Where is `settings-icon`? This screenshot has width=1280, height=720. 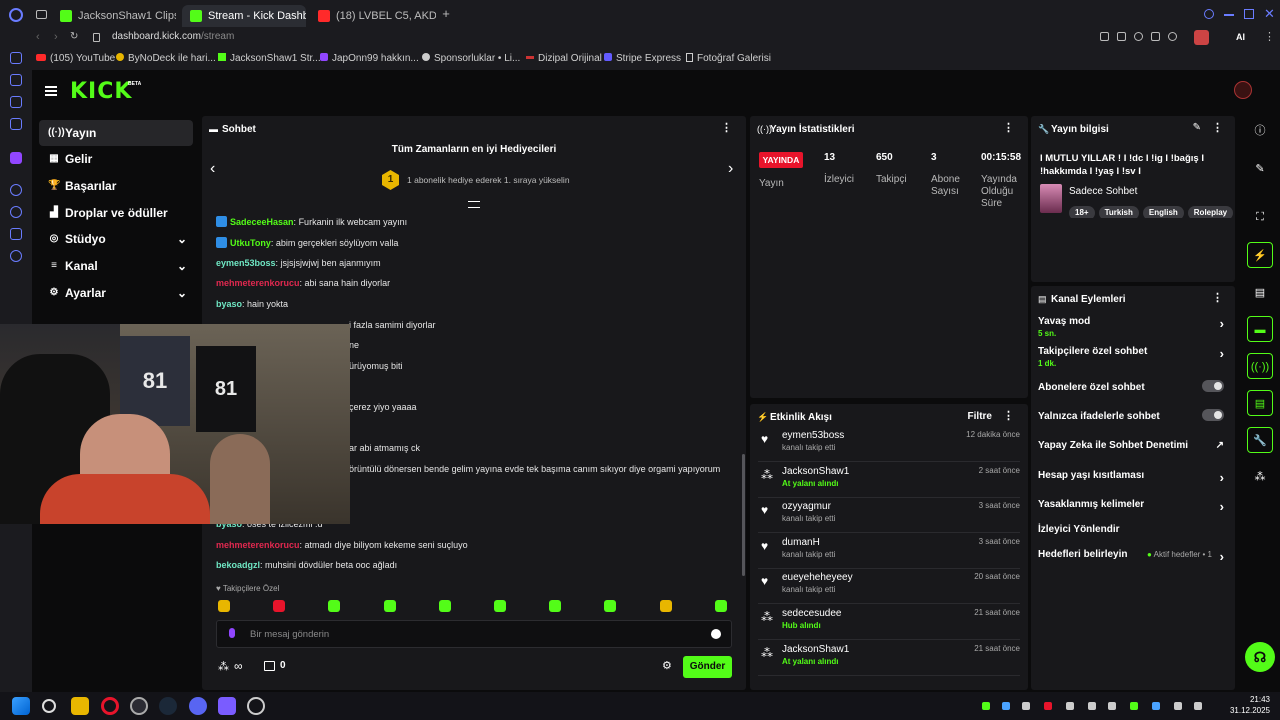 settings-icon is located at coordinates (16, 256).